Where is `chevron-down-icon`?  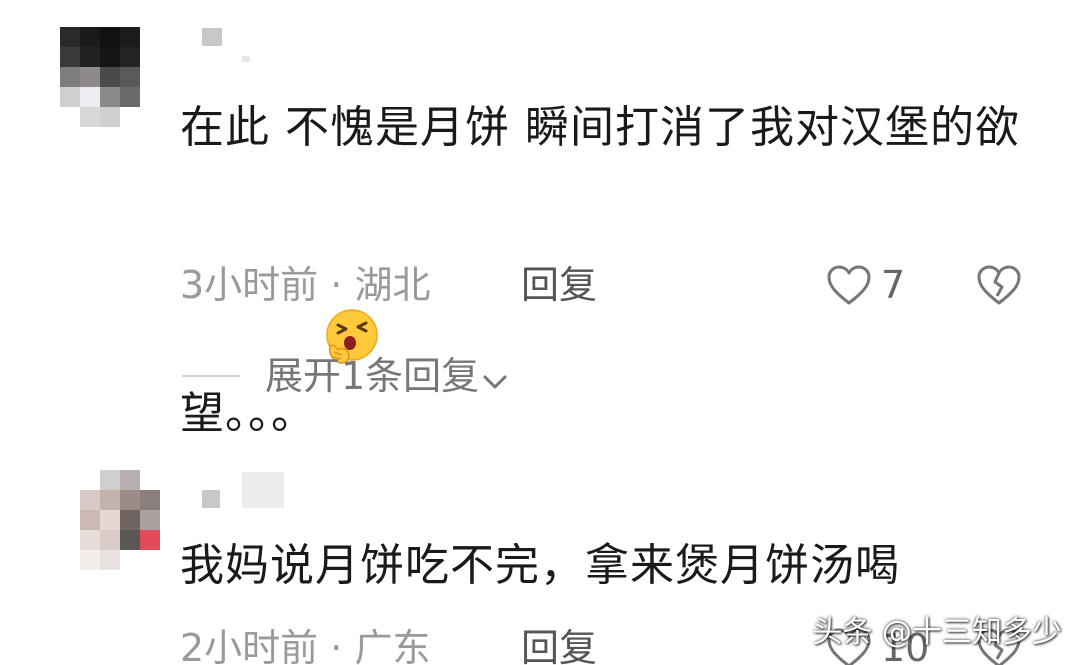
chevron-down-icon is located at coordinates (495, 379).